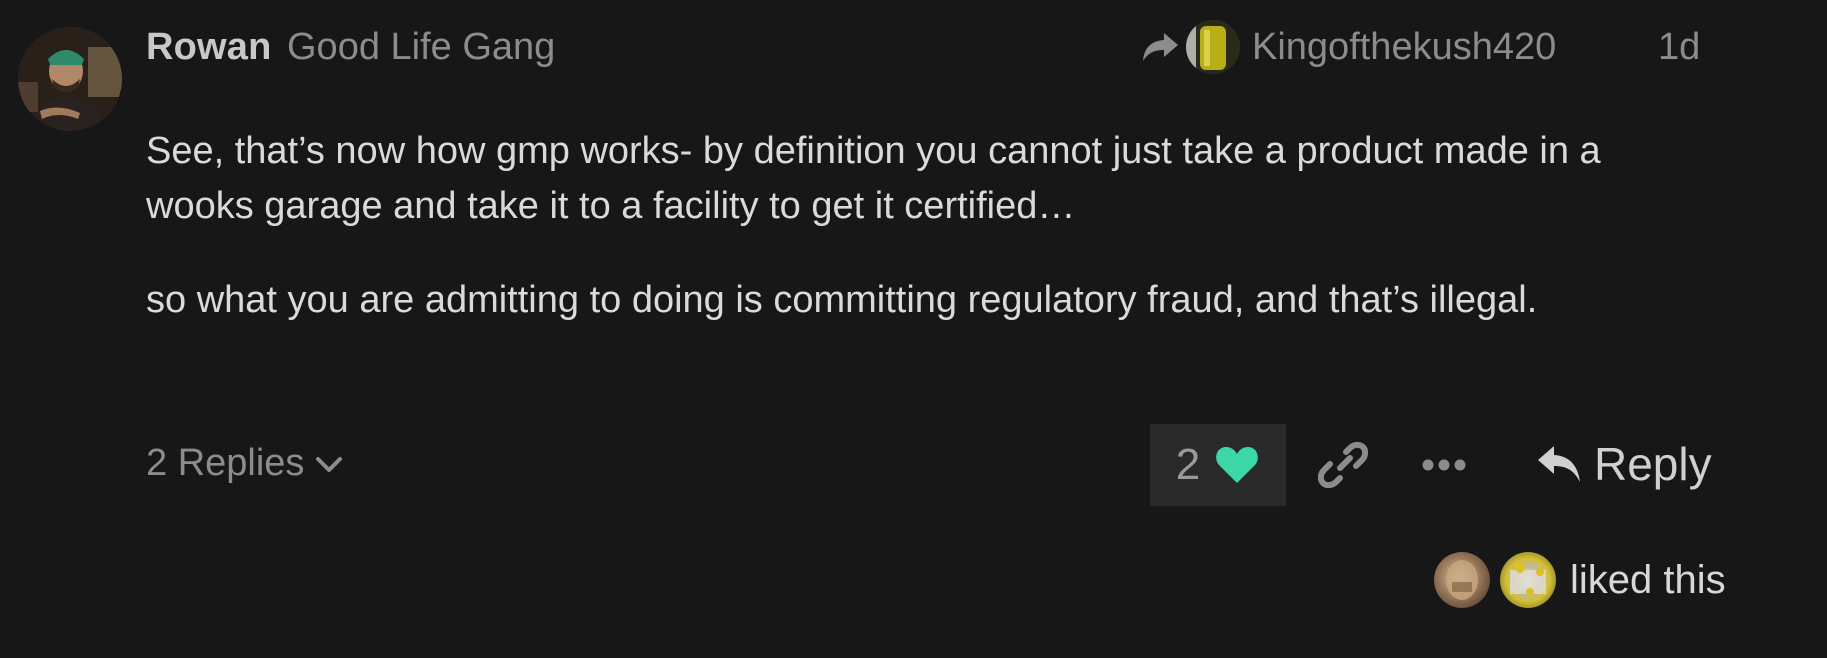 This screenshot has height=658, width=1827. I want to click on reply-to-avatar, so click(1213, 47).